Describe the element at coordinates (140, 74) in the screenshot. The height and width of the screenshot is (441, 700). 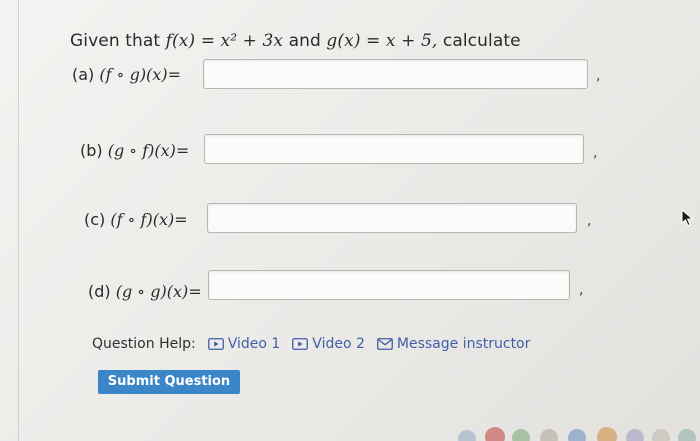
I see `question-a-expression: (f ∘ g)(x)=` at that location.